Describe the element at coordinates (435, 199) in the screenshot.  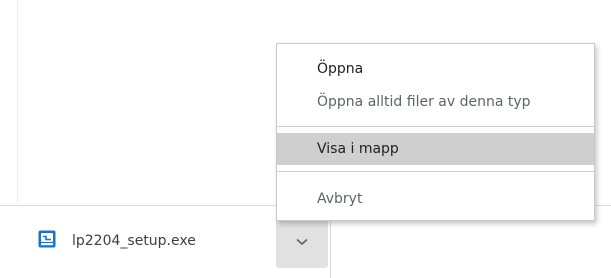
I see `menu-item-cancel: Avbryt` at that location.